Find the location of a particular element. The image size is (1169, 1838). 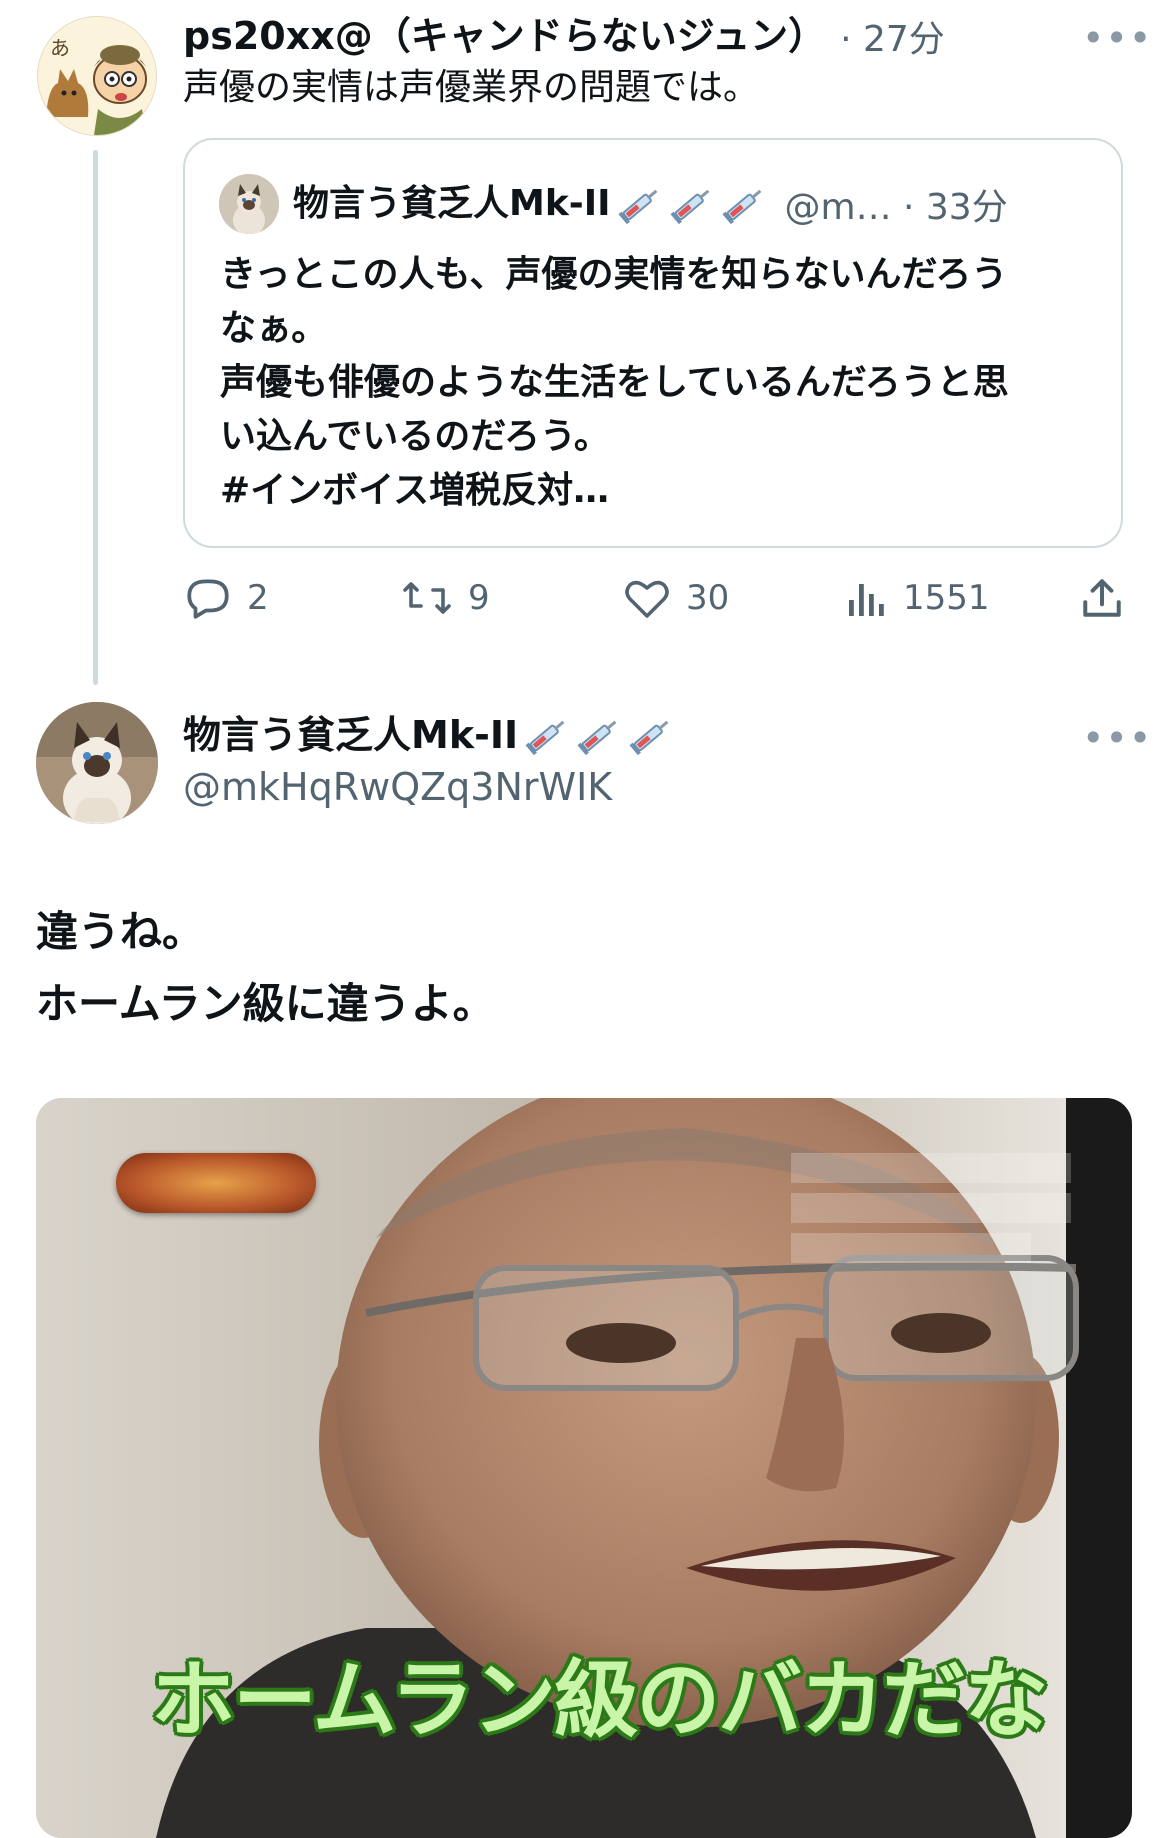

cartoon-avatar-icon: あ is located at coordinates (97, 76).